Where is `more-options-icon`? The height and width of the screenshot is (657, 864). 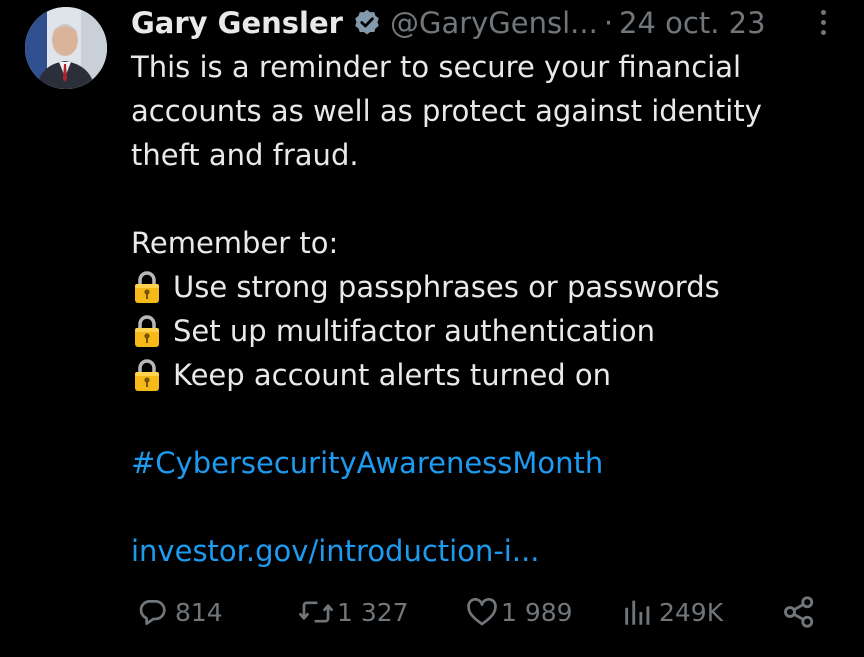 more-options-icon is located at coordinates (823, 26).